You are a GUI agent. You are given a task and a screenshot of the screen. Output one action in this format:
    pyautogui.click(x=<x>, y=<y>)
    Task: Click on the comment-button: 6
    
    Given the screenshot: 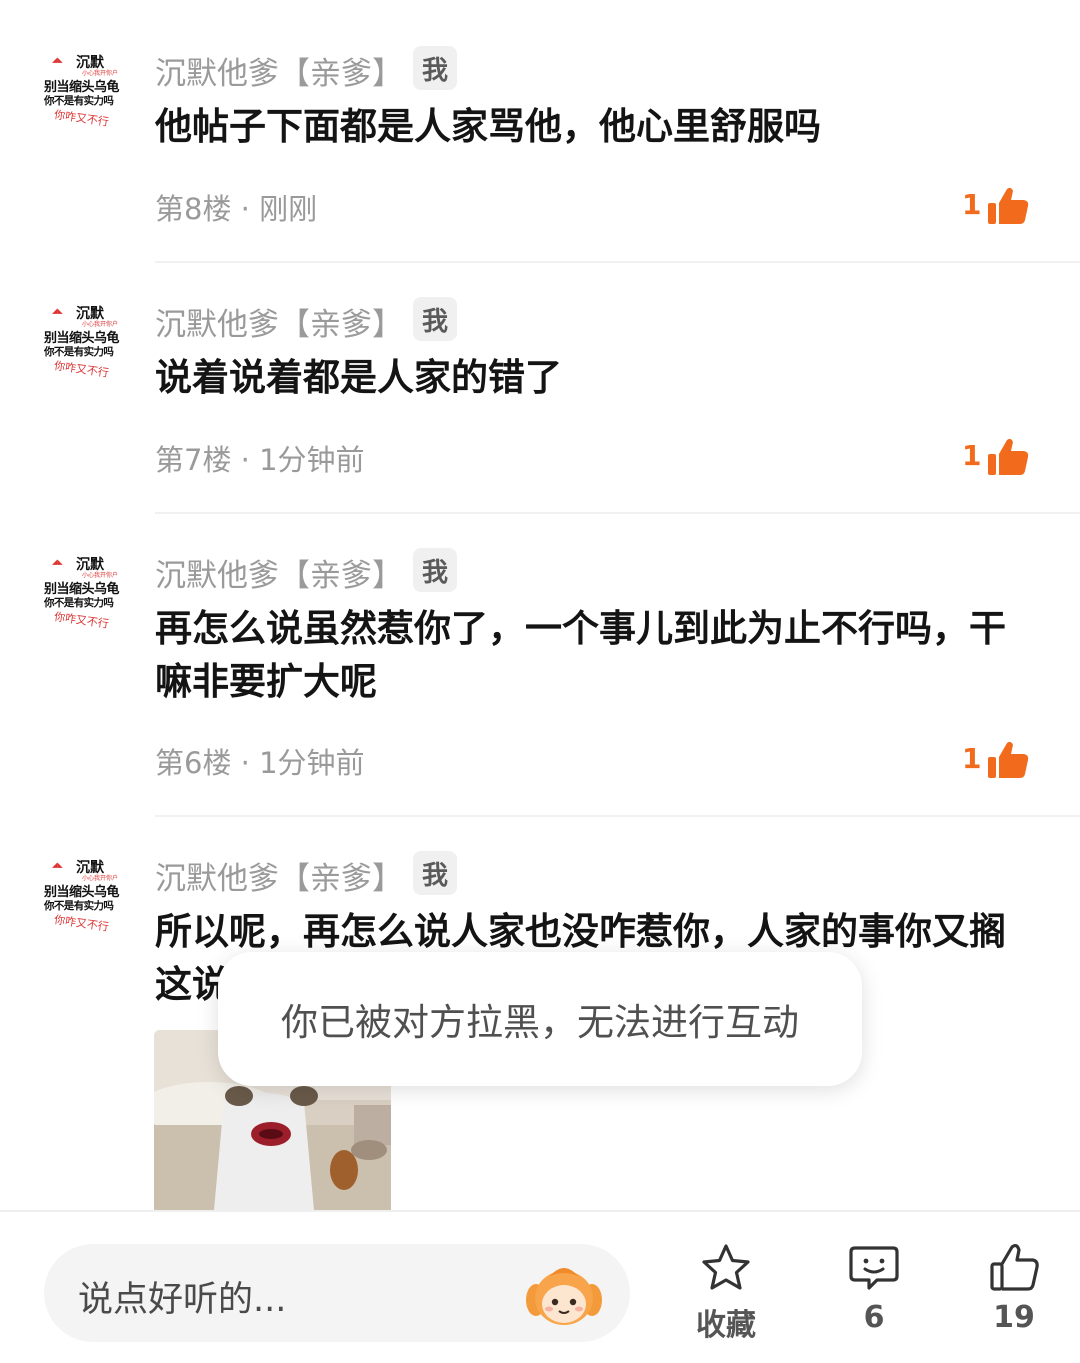 What is the action you would take?
    pyautogui.click(x=874, y=1288)
    